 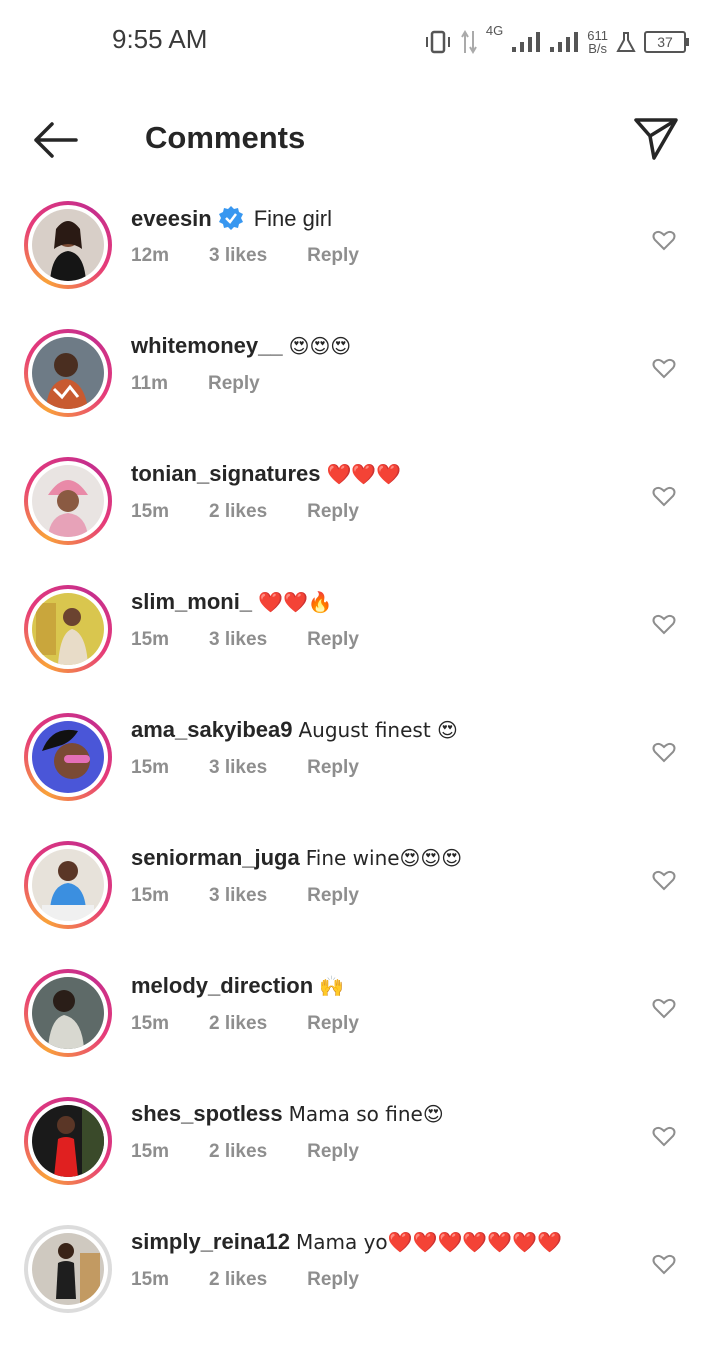 What do you see at coordinates (294, 730) in the screenshot?
I see `comment-text: ama_sakyibea9 August finest 😍` at bounding box center [294, 730].